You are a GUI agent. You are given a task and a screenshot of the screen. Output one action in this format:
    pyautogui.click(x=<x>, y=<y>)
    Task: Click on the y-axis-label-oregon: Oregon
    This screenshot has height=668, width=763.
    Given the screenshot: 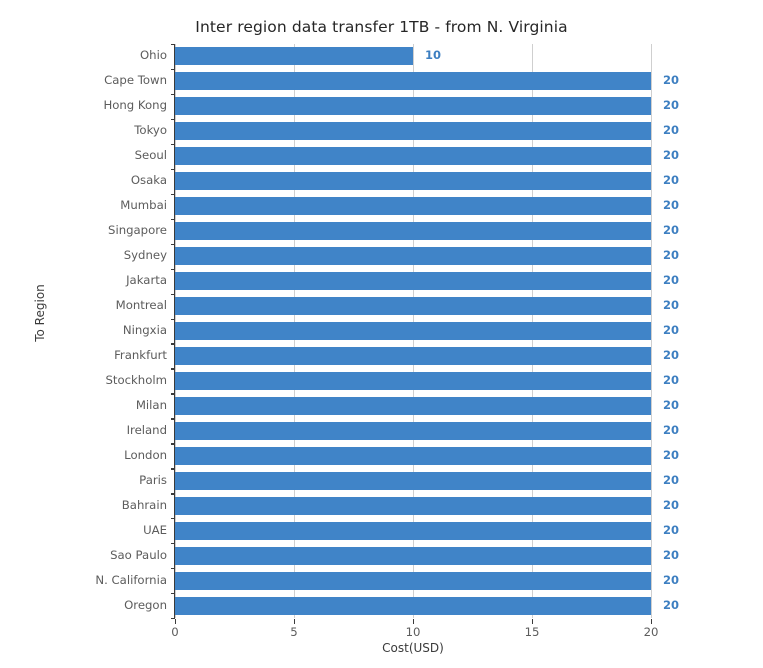 What is the action you would take?
    pyautogui.click(x=145, y=604)
    